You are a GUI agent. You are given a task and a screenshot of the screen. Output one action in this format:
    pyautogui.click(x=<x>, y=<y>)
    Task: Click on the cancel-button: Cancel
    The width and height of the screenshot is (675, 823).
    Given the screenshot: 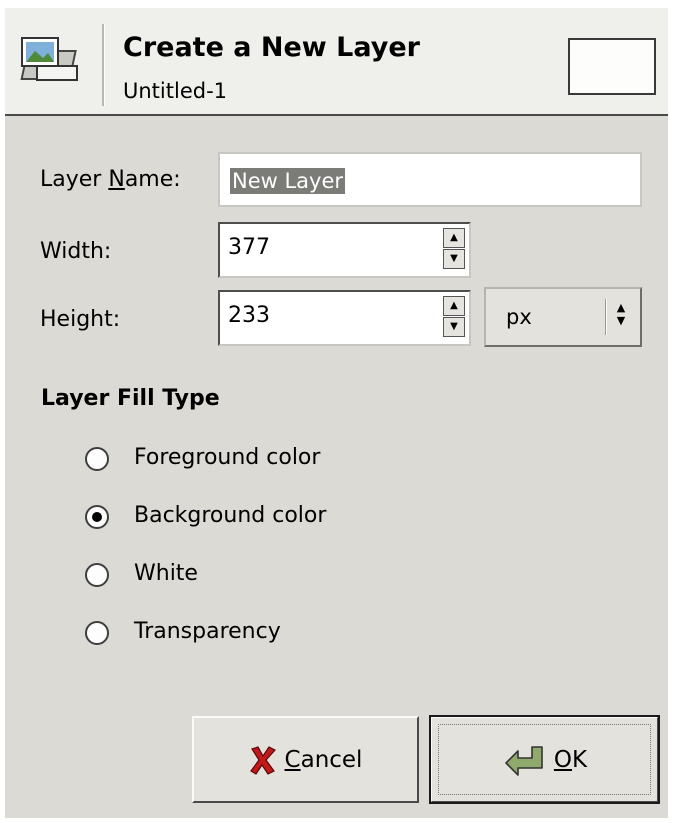 What is the action you would take?
    pyautogui.click(x=305, y=759)
    